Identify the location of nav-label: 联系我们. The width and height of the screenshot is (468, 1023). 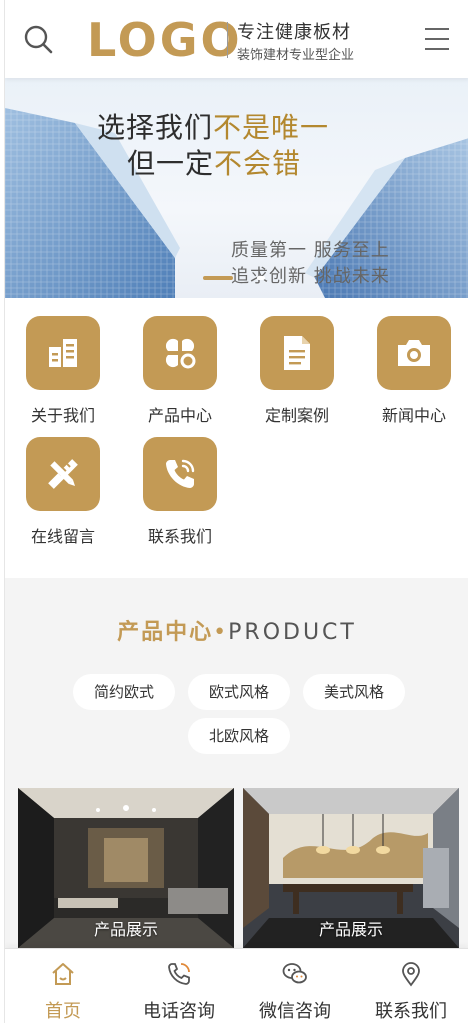
(179, 536).